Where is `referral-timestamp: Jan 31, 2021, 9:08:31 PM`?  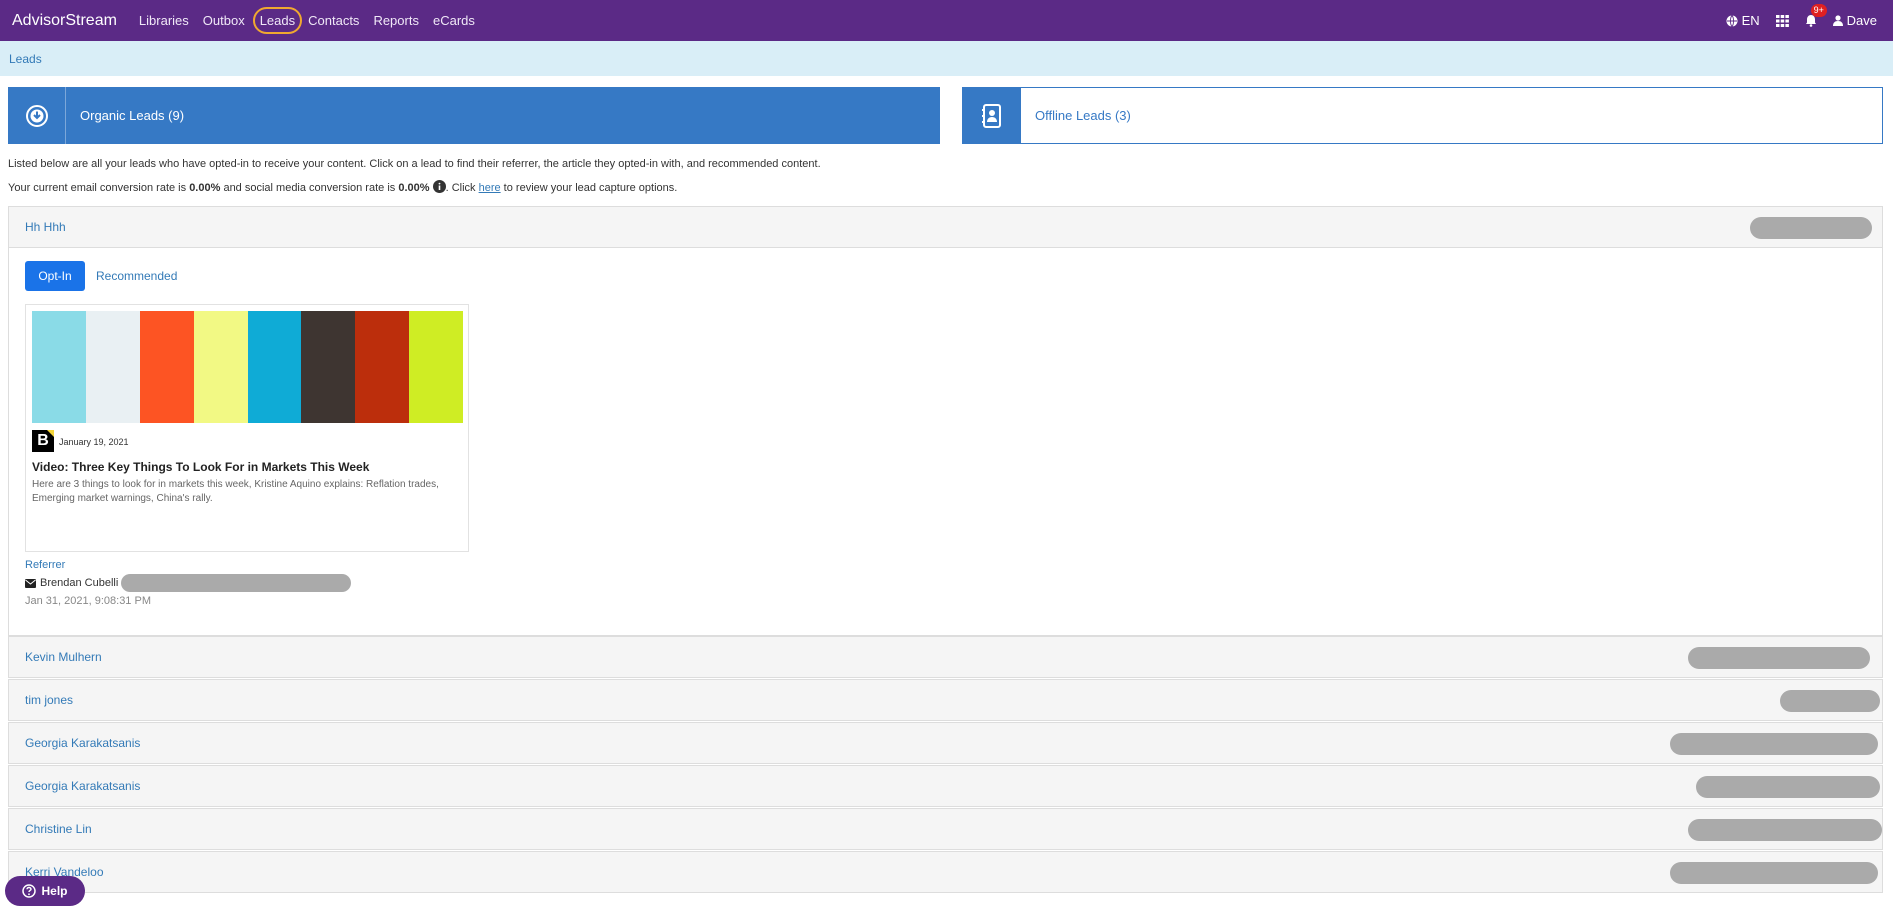
referral-timestamp: Jan 31, 2021, 9:08:31 PM is located at coordinates (88, 601).